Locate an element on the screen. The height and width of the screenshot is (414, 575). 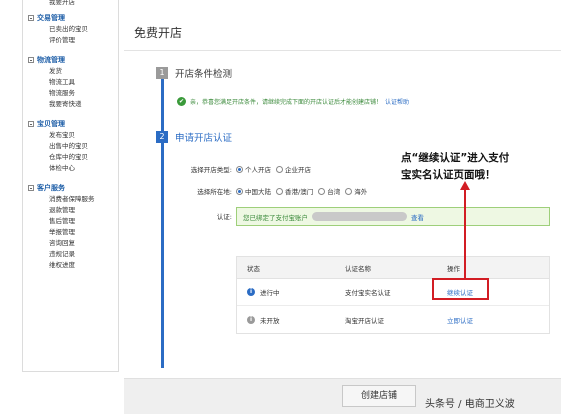
sidebar-item: 评价管理 is located at coordinates (70, 40).